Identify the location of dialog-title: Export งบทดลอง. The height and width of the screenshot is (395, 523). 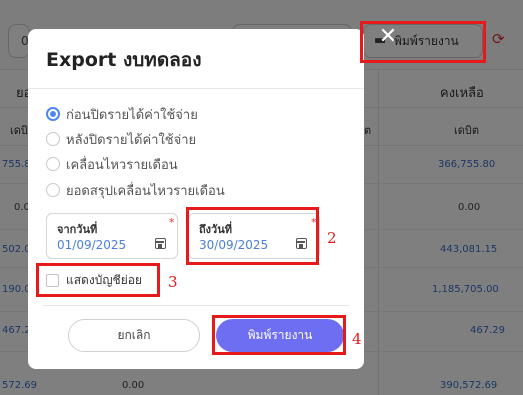
(124, 60).